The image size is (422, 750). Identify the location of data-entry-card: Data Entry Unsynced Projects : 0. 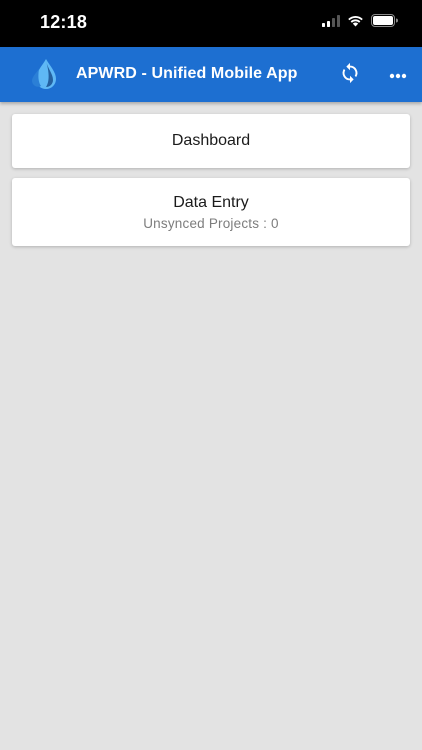
(211, 212).